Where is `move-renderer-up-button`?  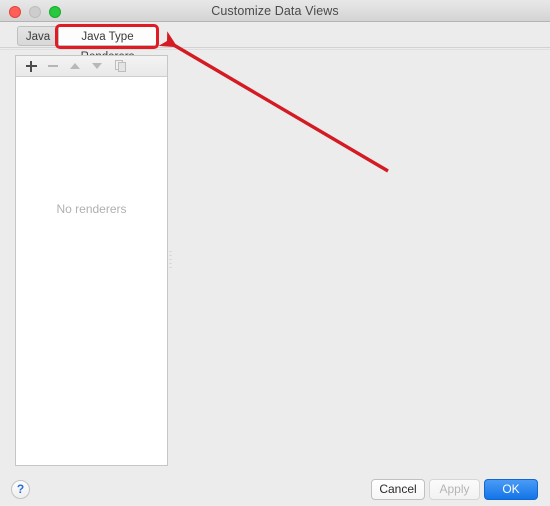 move-renderer-up-button is located at coordinates (75, 66).